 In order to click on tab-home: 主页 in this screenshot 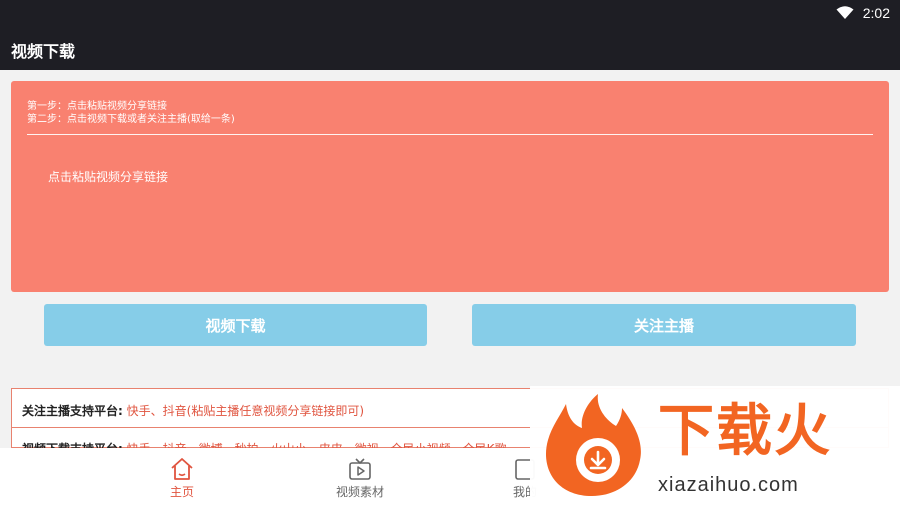, I will do `click(182, 477)`.